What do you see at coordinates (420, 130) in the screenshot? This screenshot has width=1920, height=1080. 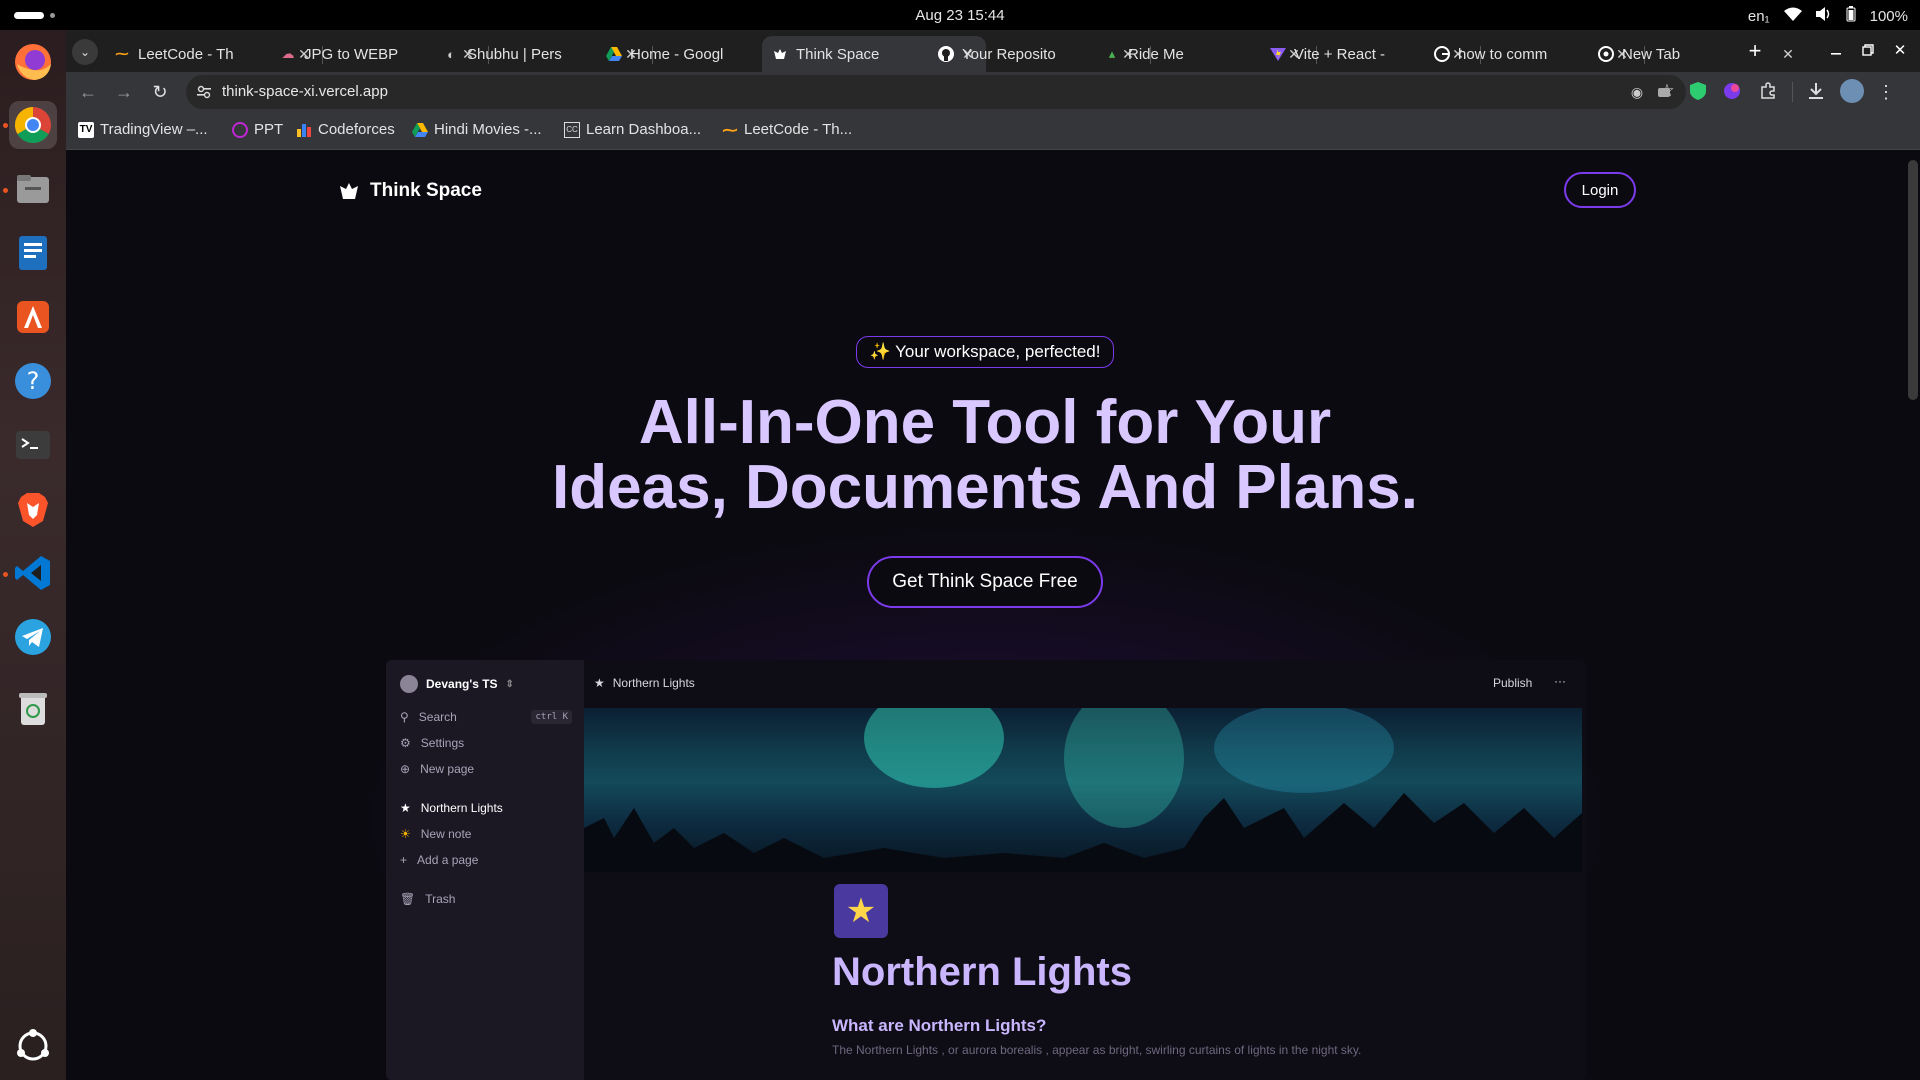 I see `drive-icon` at bounding box center [420, 130].